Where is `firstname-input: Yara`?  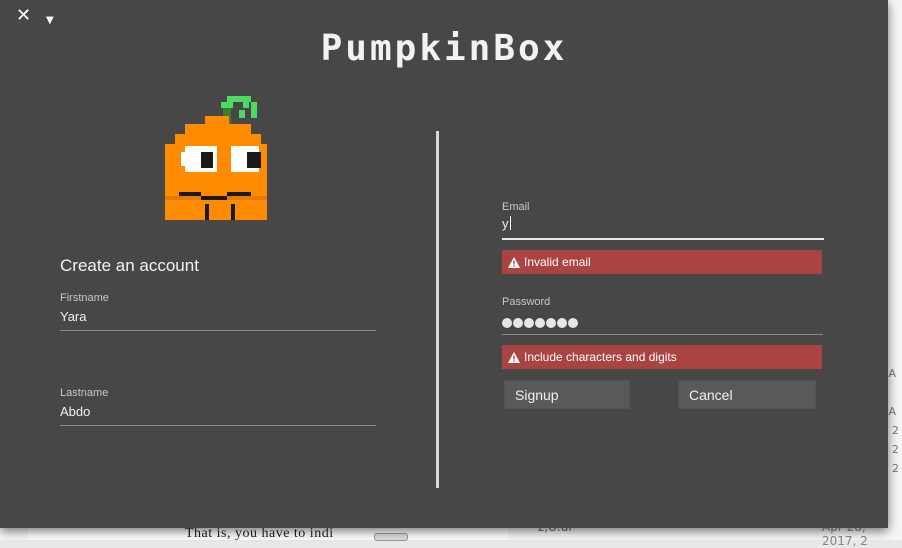 firstname-input: Yara is located at coordinates (218, 317).